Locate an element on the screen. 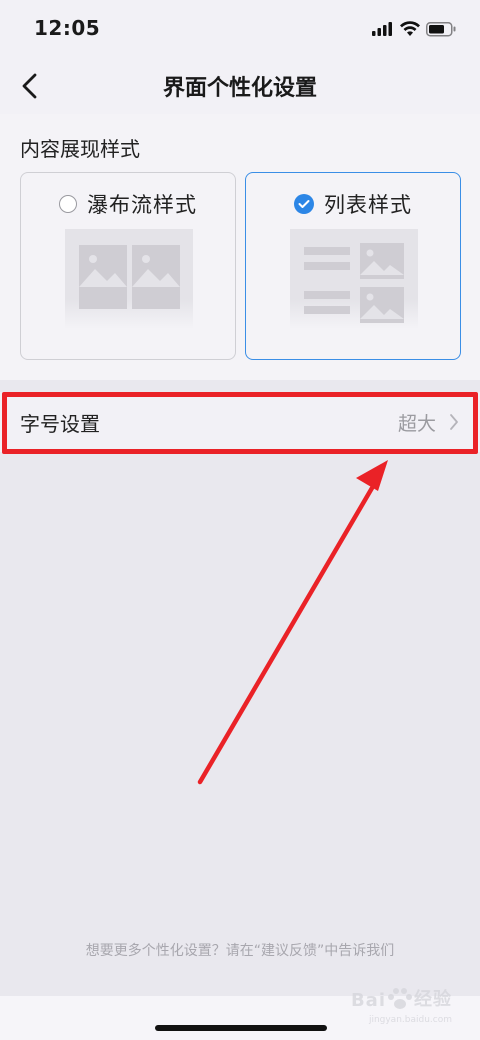  section-title: 内容展现样式 is located at coordinates (80, 149).